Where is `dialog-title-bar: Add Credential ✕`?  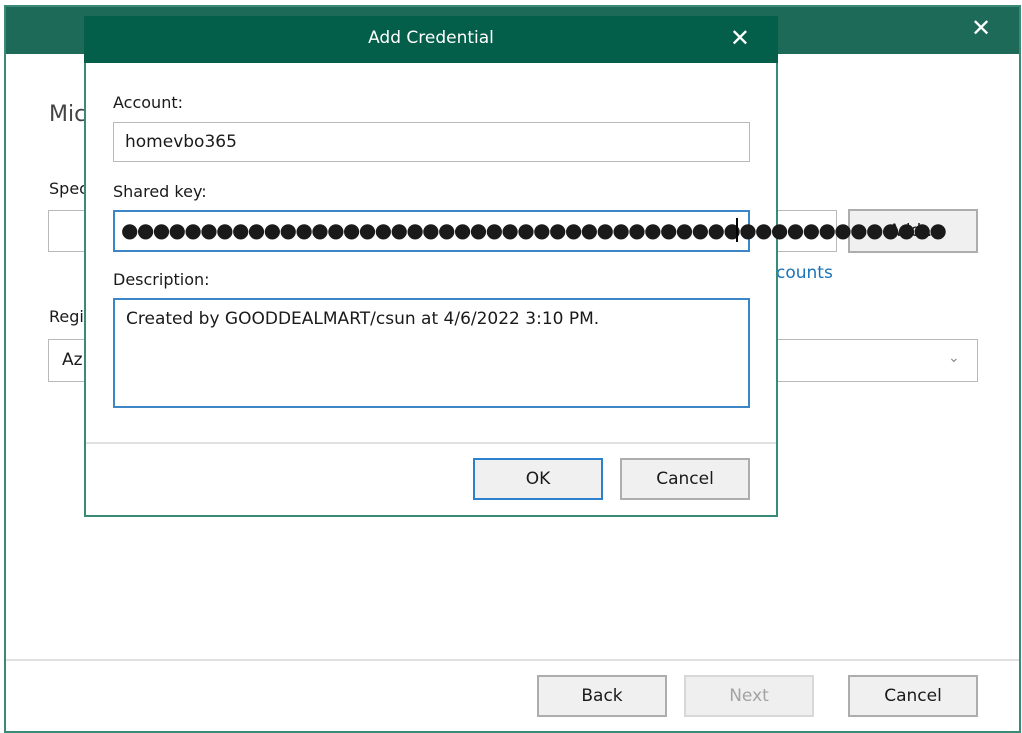
dialog-title-bar: Add Credential ✕ is located at coordinates (431, 39).